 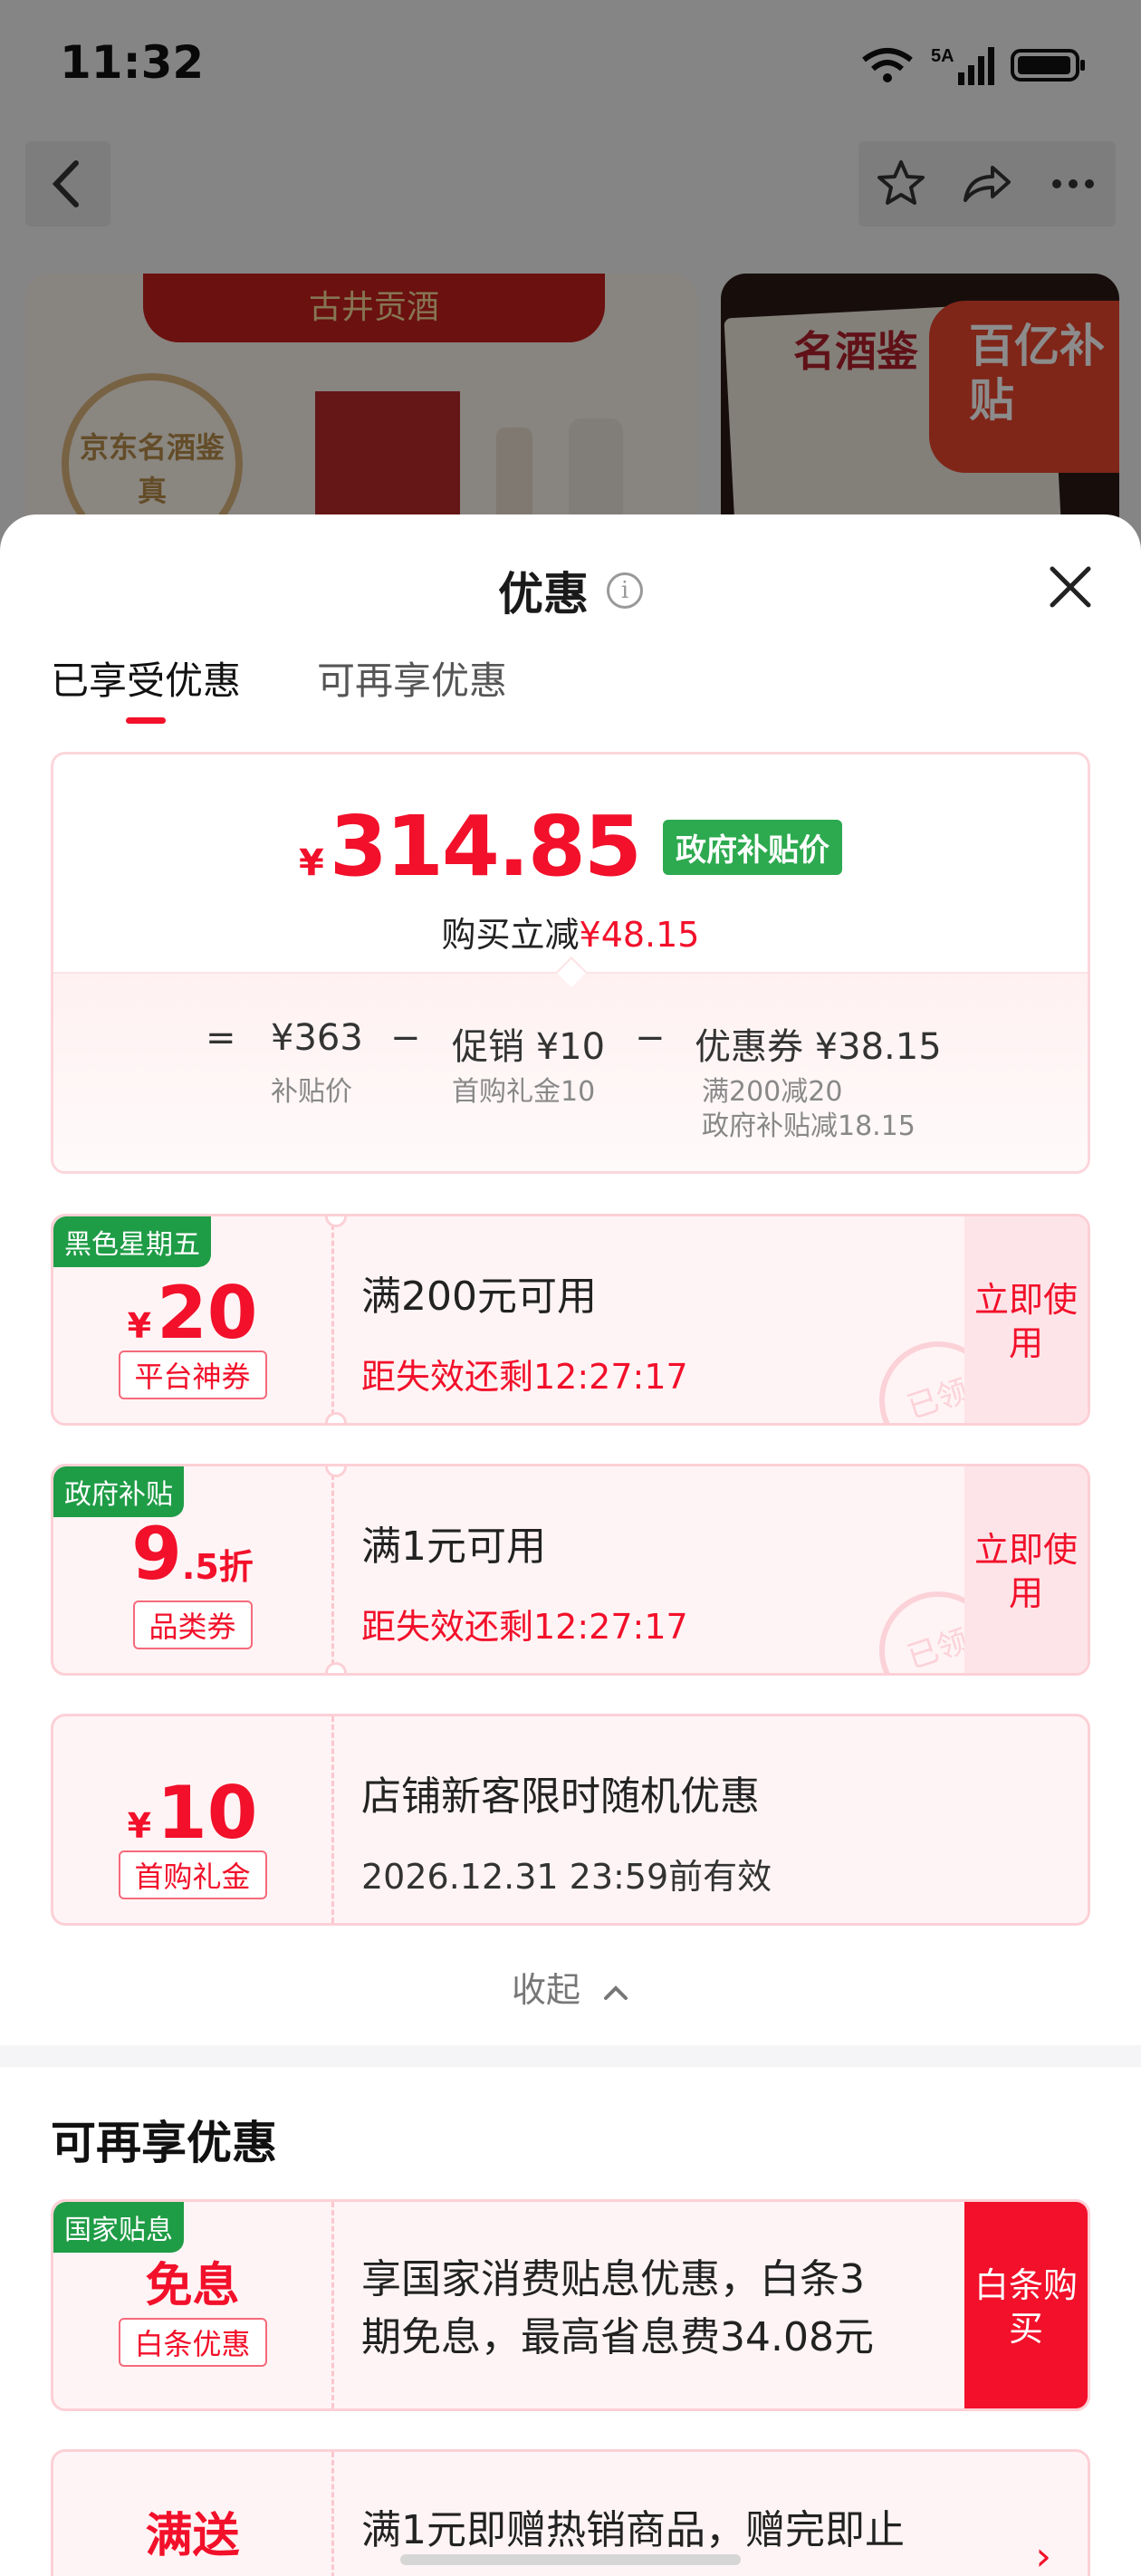 I want to click on offer-description-line-2: 期免息，最高省息费34.08元, so click(x=617, y=2337).